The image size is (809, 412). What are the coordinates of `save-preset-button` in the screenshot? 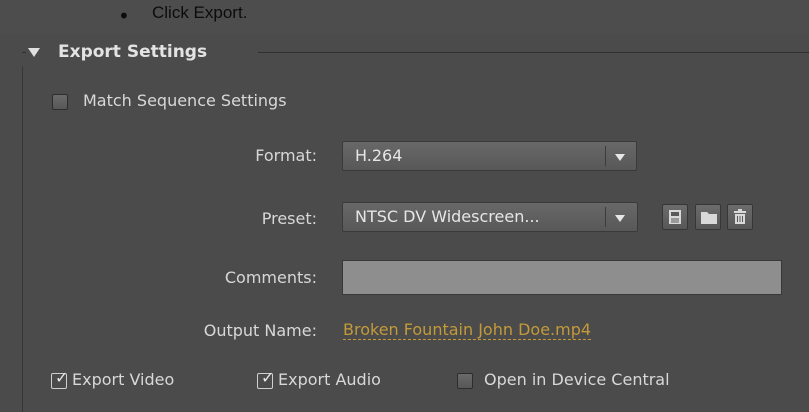 It's located at (675, 217).